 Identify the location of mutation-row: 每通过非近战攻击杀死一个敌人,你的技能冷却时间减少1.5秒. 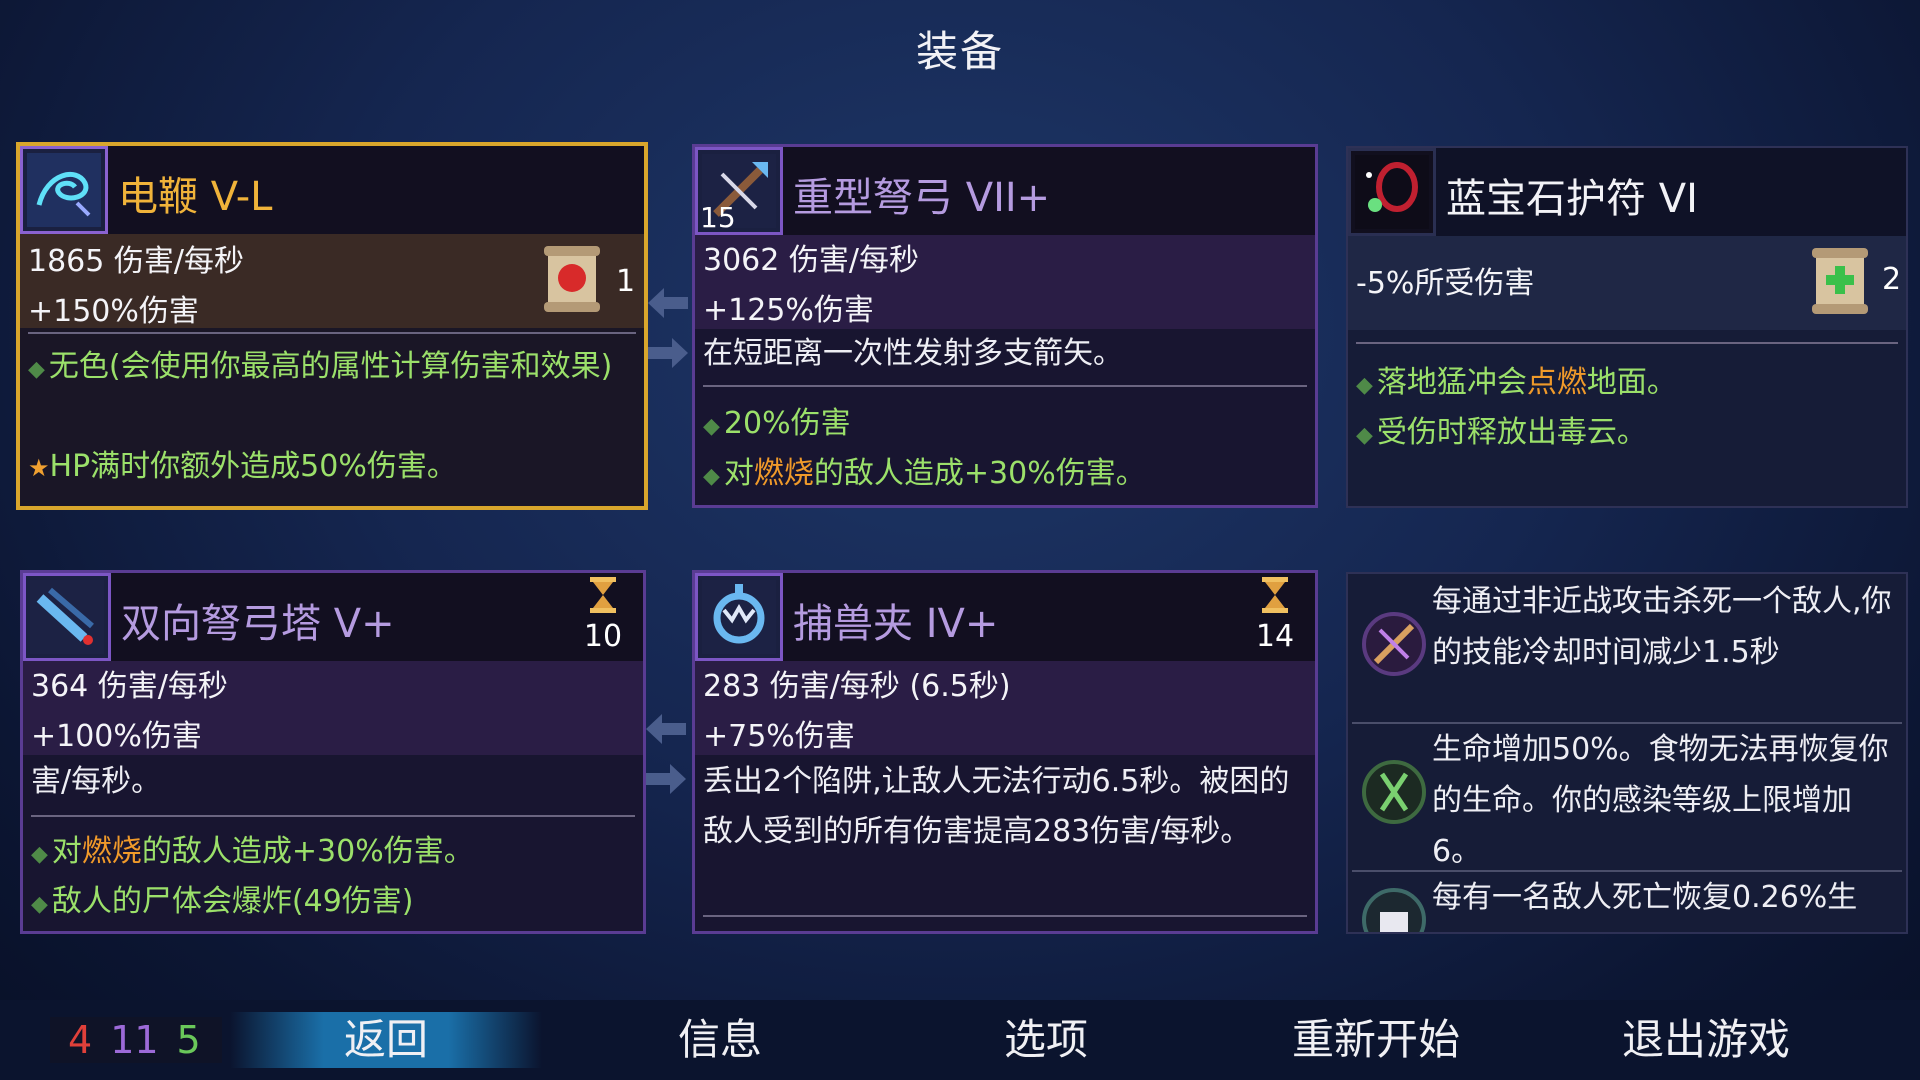
(1627, 649).